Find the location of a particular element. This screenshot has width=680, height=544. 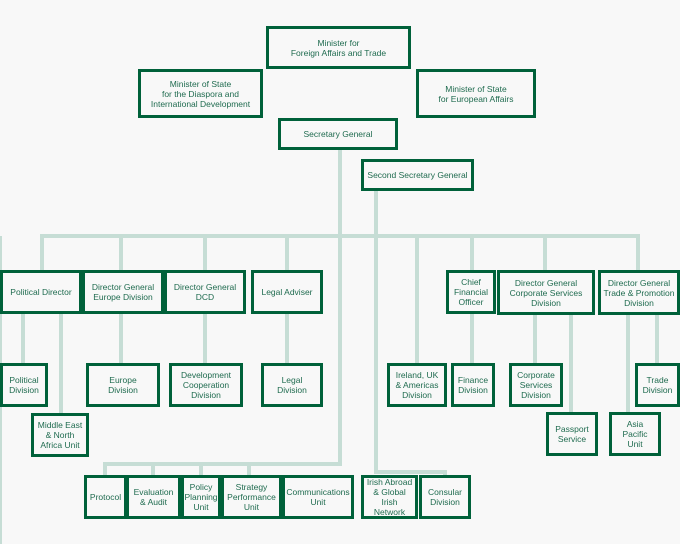

node-legal-adviser: Legal Adviser is located at coordinates (287, 292).